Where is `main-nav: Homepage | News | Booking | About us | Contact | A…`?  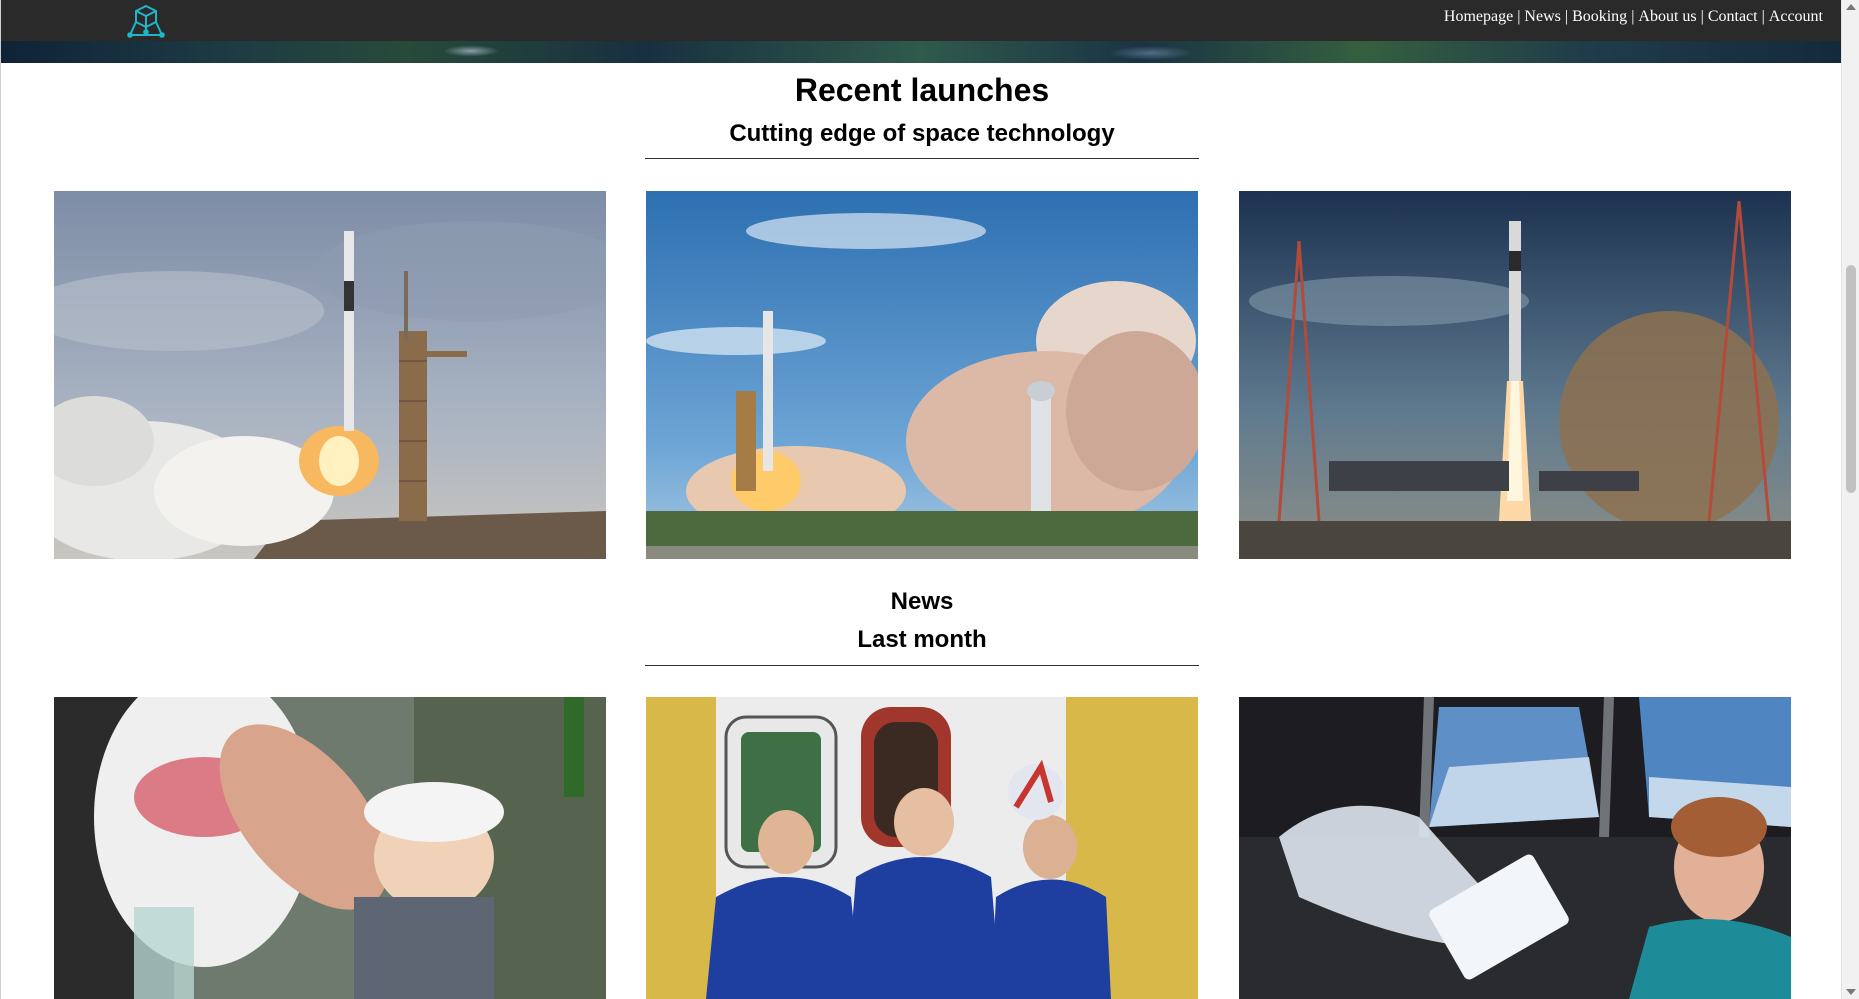
main-nav: Homepage | News | Booking | About us | Contact | A… is located at coordinates (1633, 17).